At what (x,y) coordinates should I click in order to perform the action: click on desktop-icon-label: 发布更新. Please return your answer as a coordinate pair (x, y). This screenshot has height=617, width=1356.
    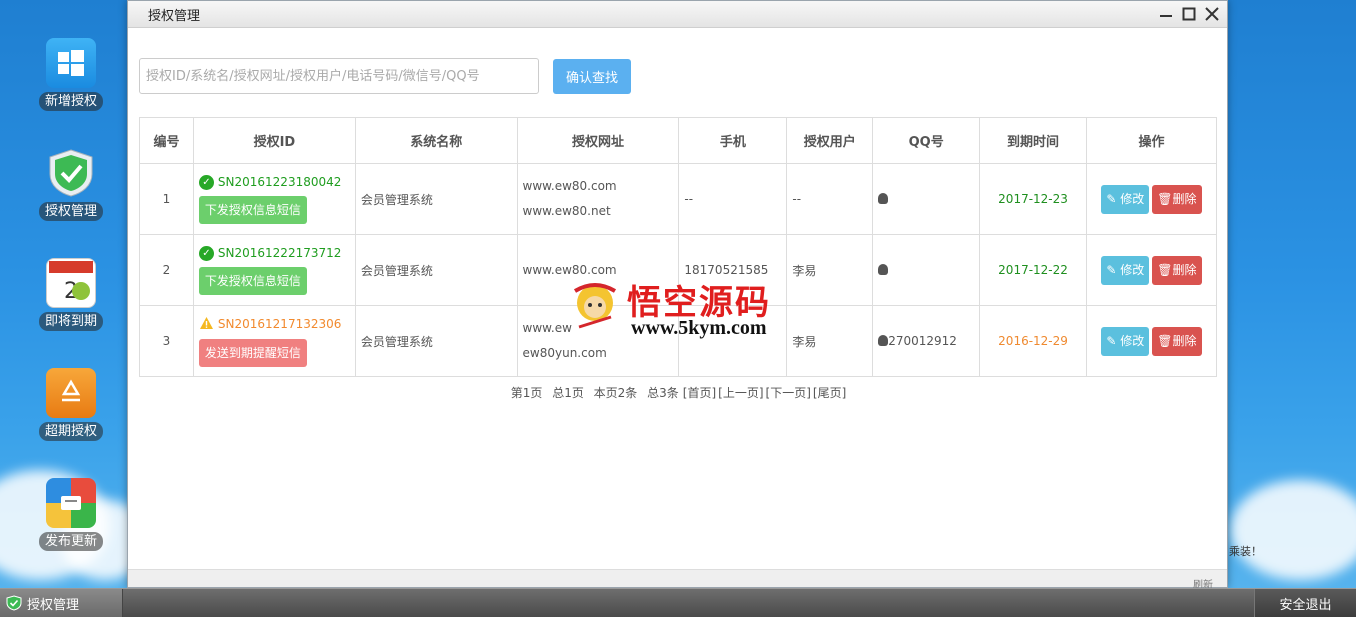
    Looking at the image, I should click on (70, 541).